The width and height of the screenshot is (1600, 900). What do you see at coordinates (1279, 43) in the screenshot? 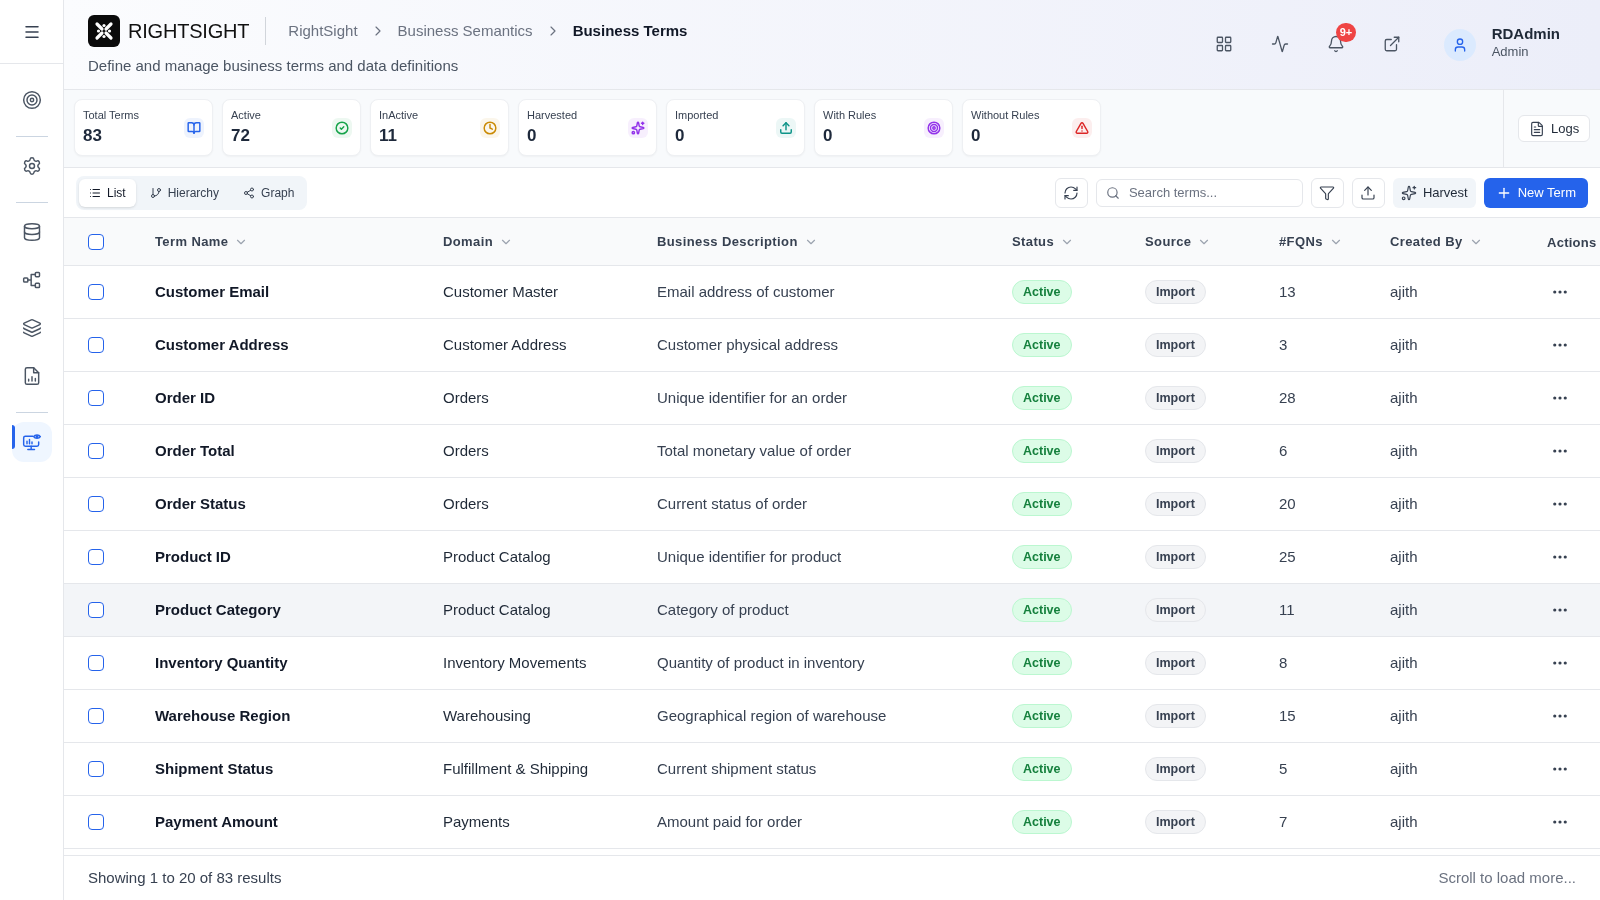
I see `activity-icon` at bounding box center [1279, 43].